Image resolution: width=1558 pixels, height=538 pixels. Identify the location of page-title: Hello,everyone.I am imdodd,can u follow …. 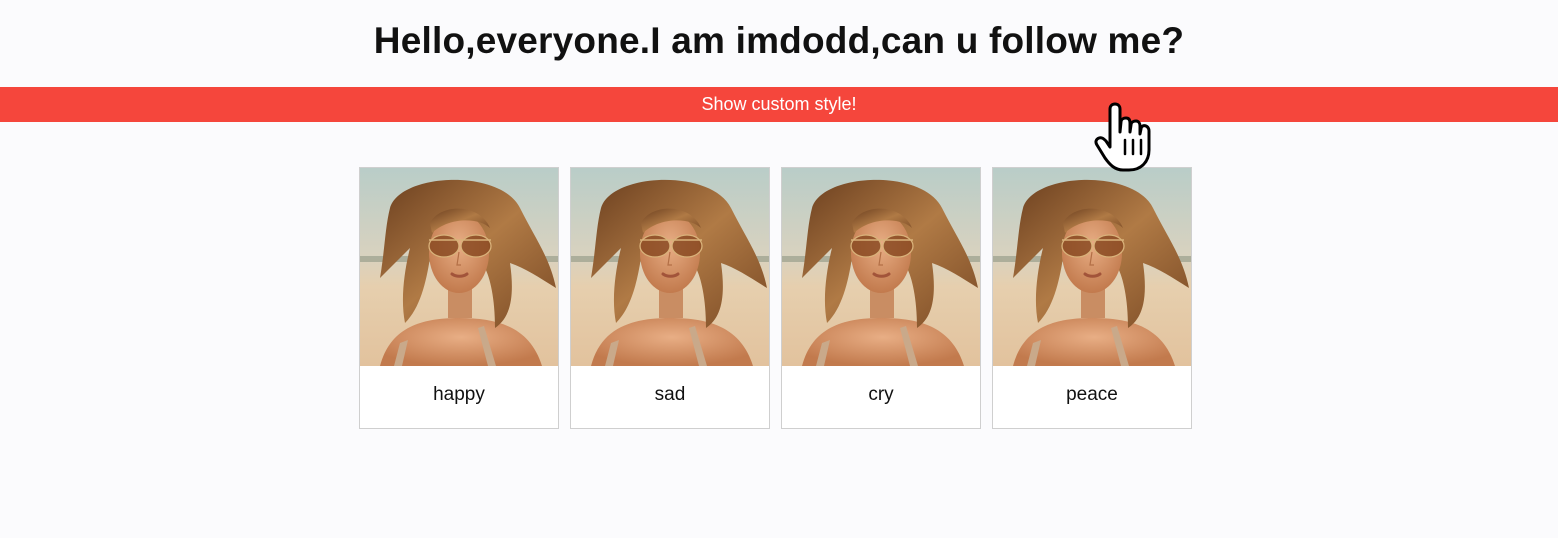
(779, 40).